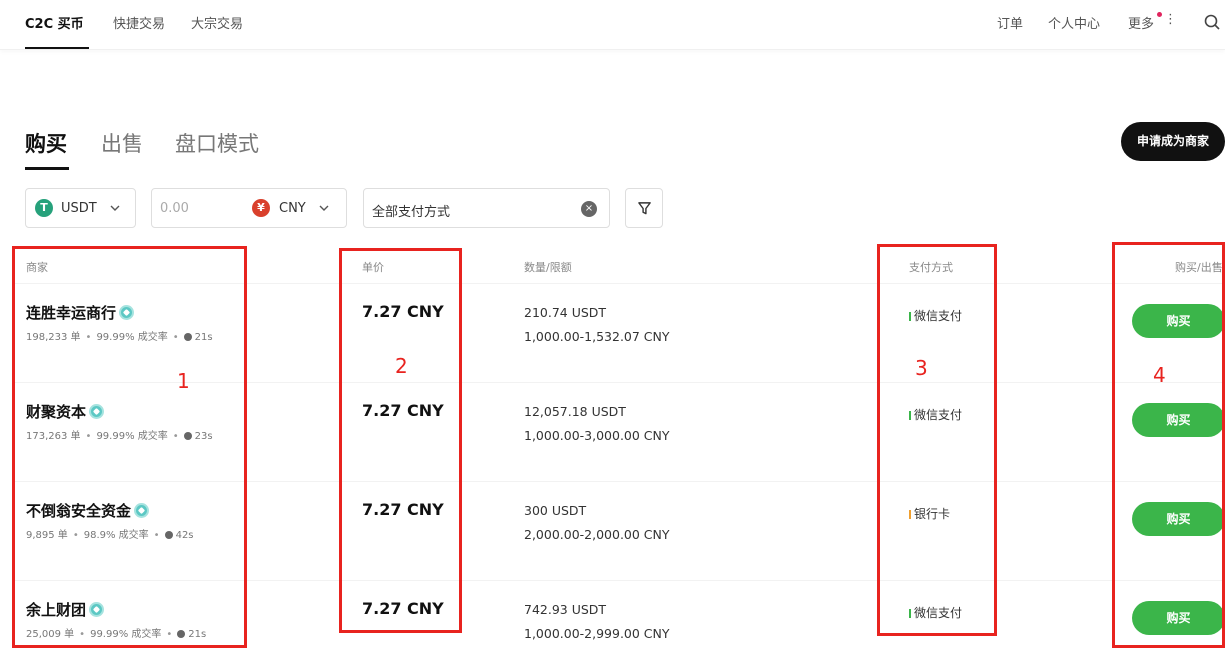 This screenshot has width=1225, height=650. Describe the element at coordinates (183, 381) in the screenshot. I see `annotation-number: 1` at that location.